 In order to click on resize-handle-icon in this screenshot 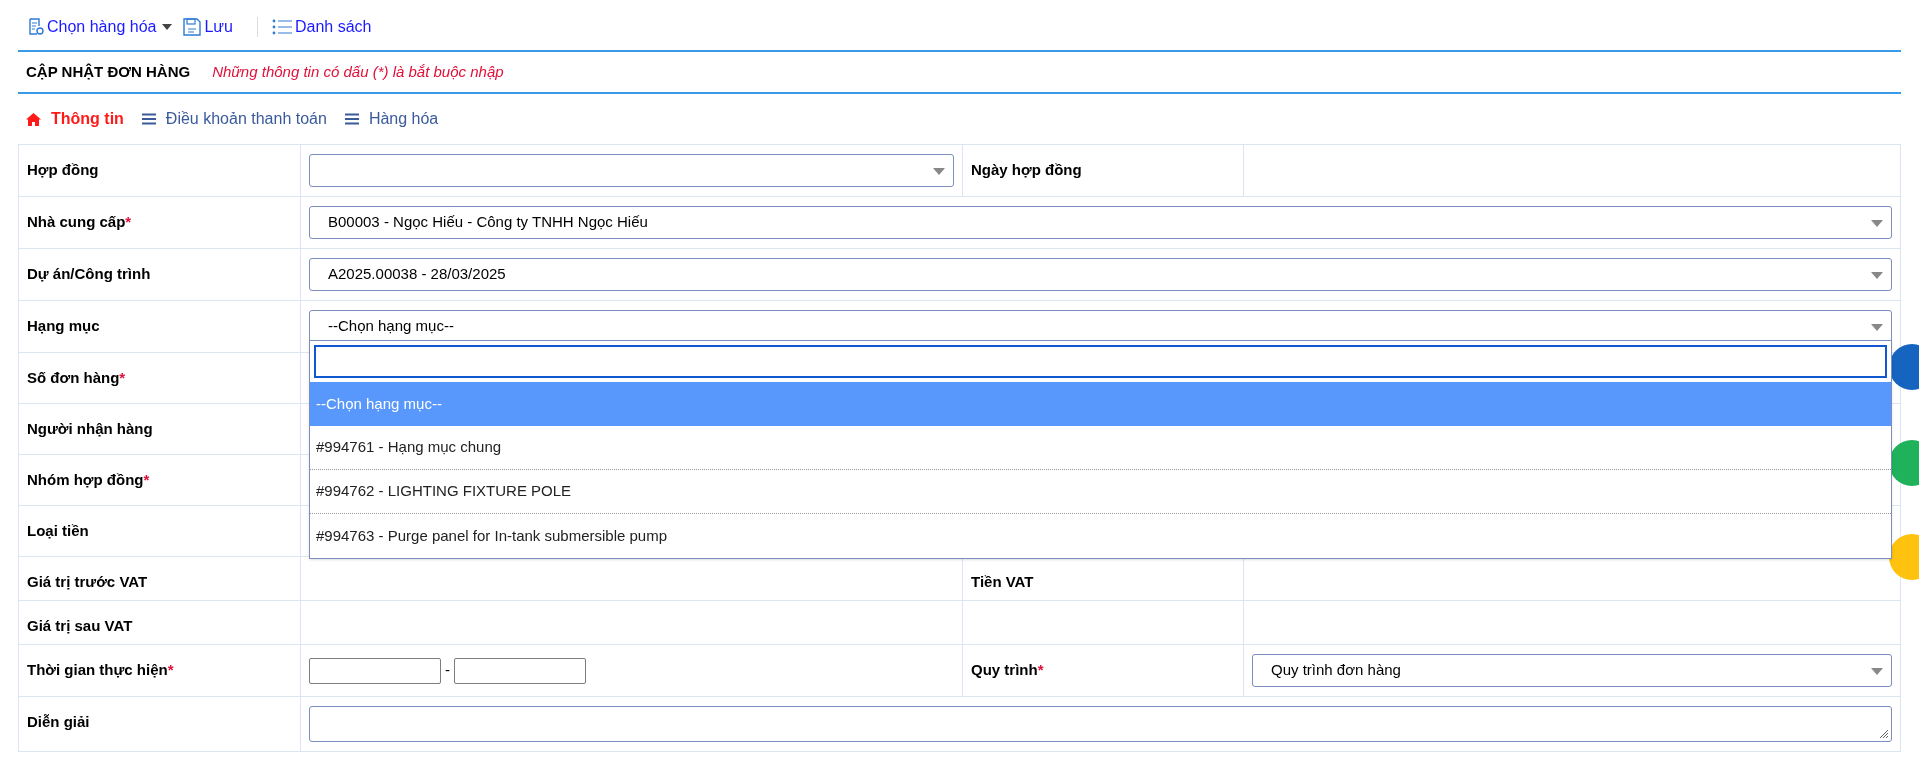, I will do `click(1884, 734)`.